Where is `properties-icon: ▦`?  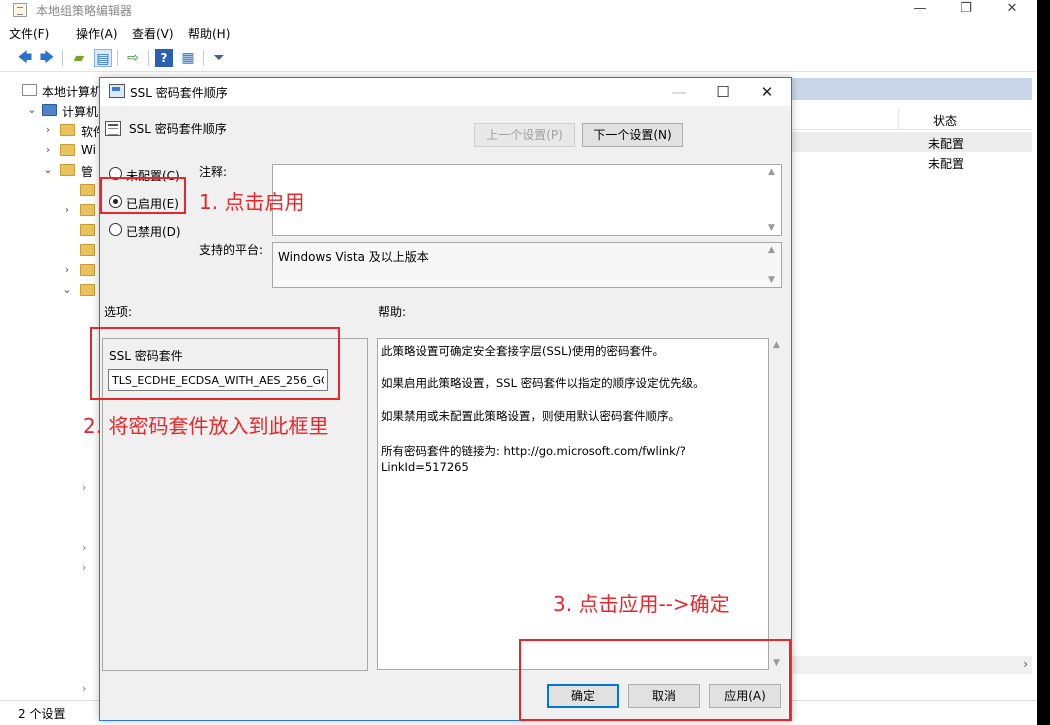 properties-icon: ▦ is located at coordinates (188, 58).